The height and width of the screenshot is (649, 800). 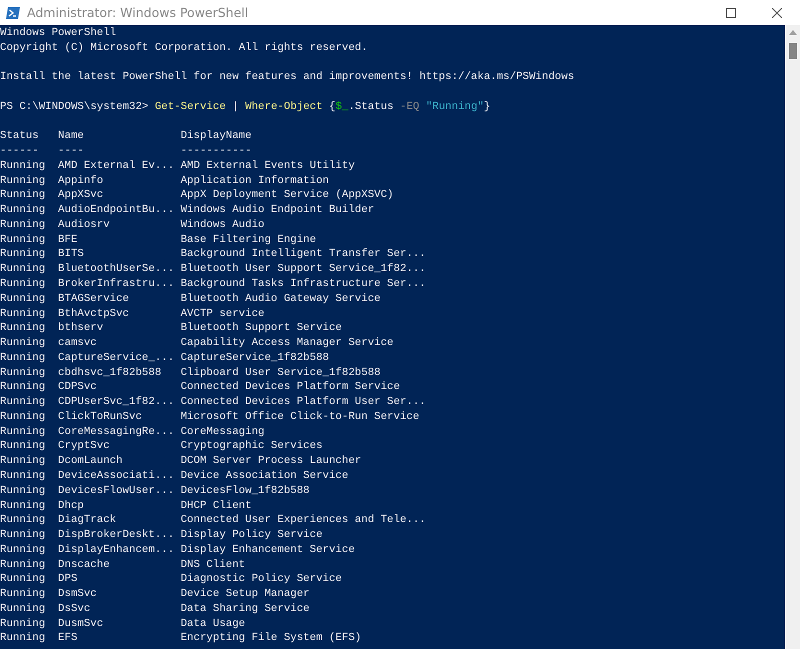 What do you see at coordinates (90, 461) in the screenshot?
I see `table-cell: DcomLaunch` at bounding box center [90, 461].